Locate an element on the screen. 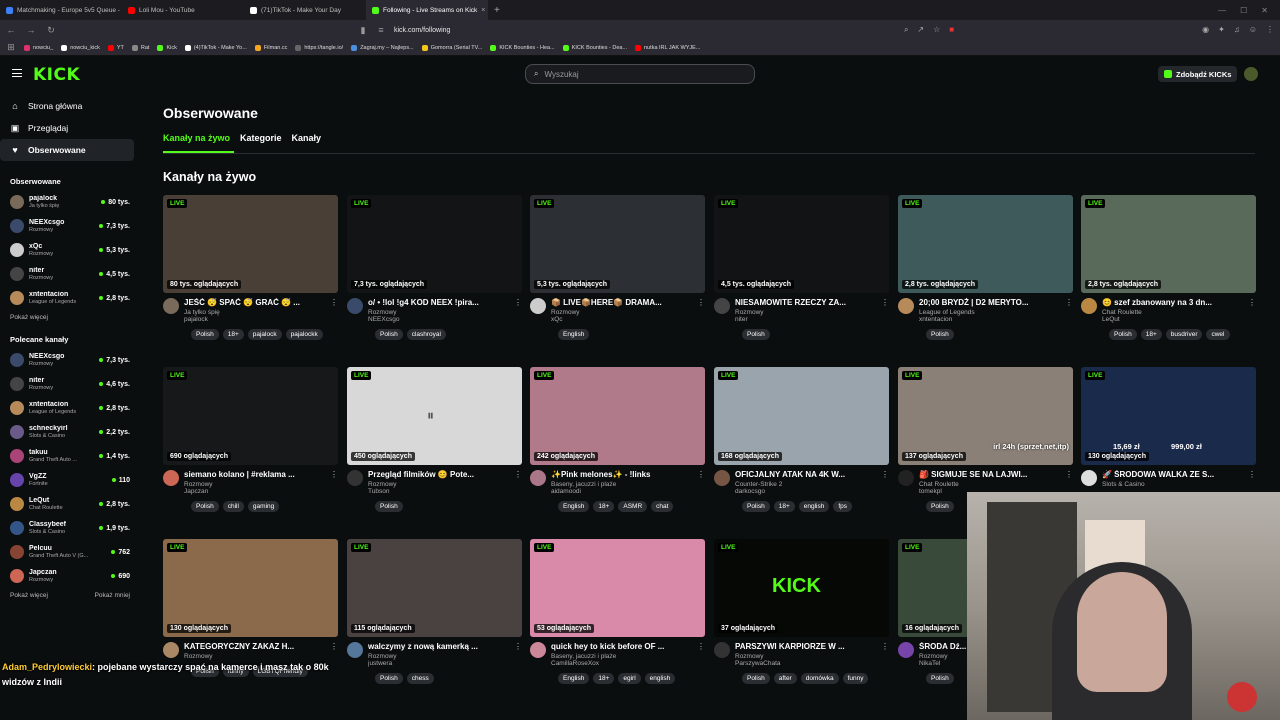  sidebar-channel-niter: niter Rozmowy 4,5 tys. is located at coordinates (70, 274).